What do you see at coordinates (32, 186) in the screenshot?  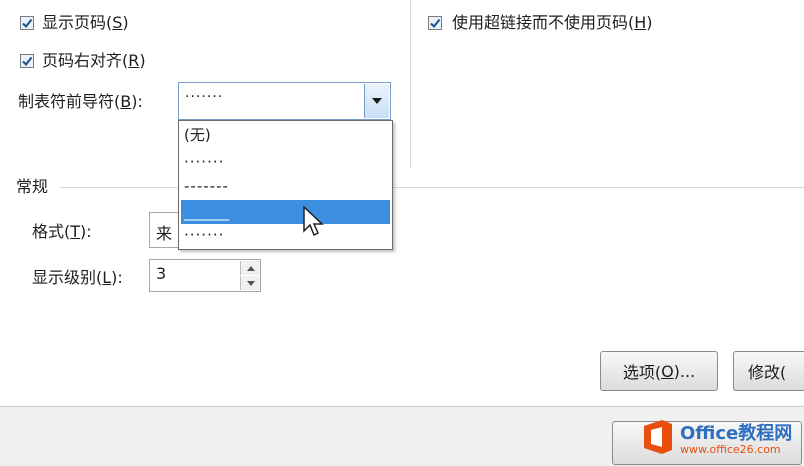 I see `general-section-title: 常规` at bounding box center [32, 186].